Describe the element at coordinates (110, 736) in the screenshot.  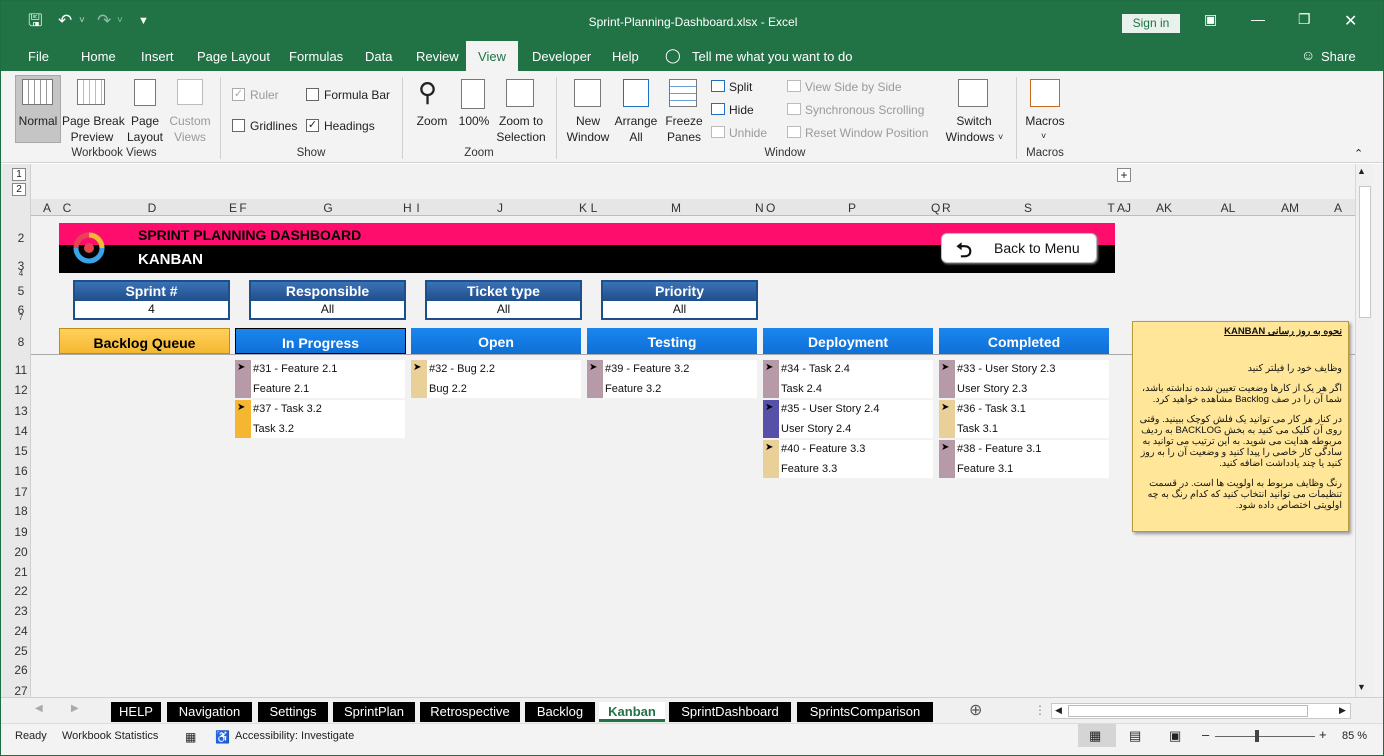
I see `workbook-statistics-button: Workbook Statistics` at that location.